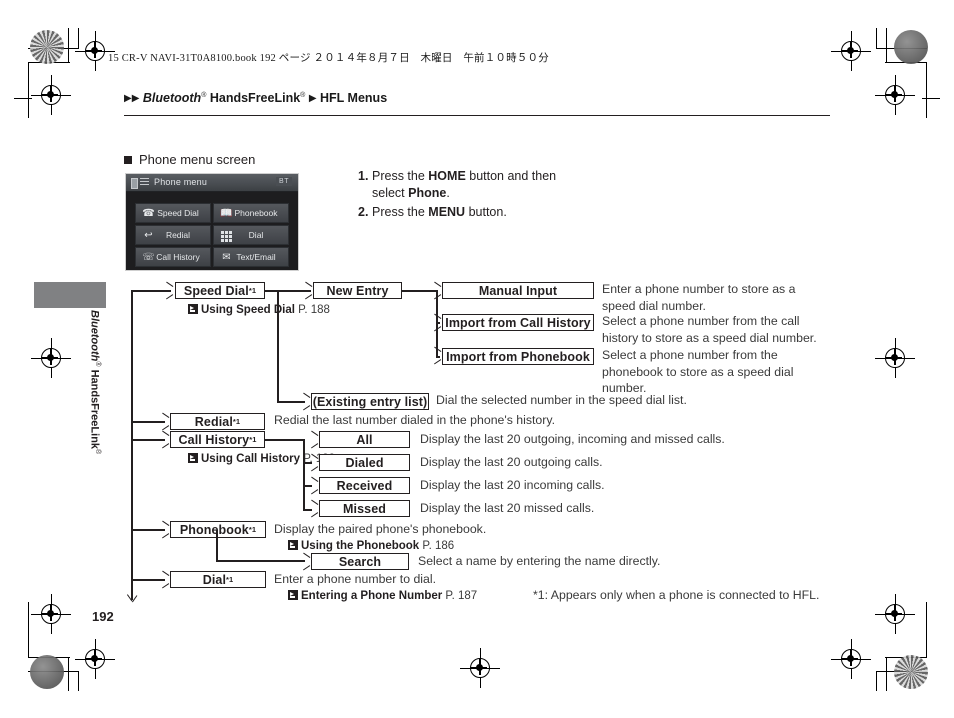  Describe the element at coordinates (173, 257) in the screenshot. I see `device-button-call-history: ☏ Call History` at that location.